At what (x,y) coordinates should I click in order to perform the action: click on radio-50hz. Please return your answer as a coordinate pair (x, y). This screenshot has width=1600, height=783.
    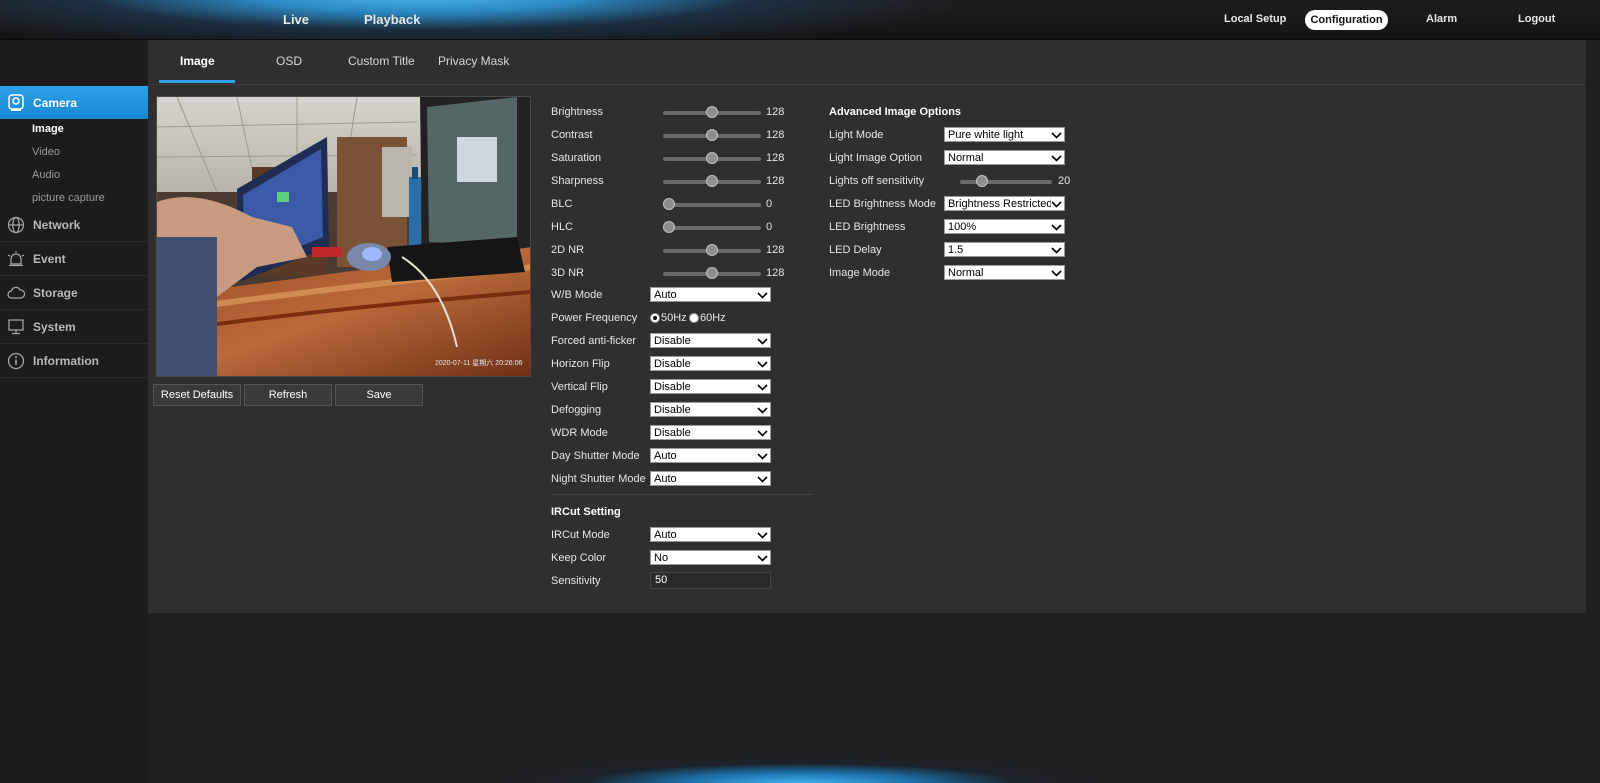
    Looking at the image, I should click on (655, 318).